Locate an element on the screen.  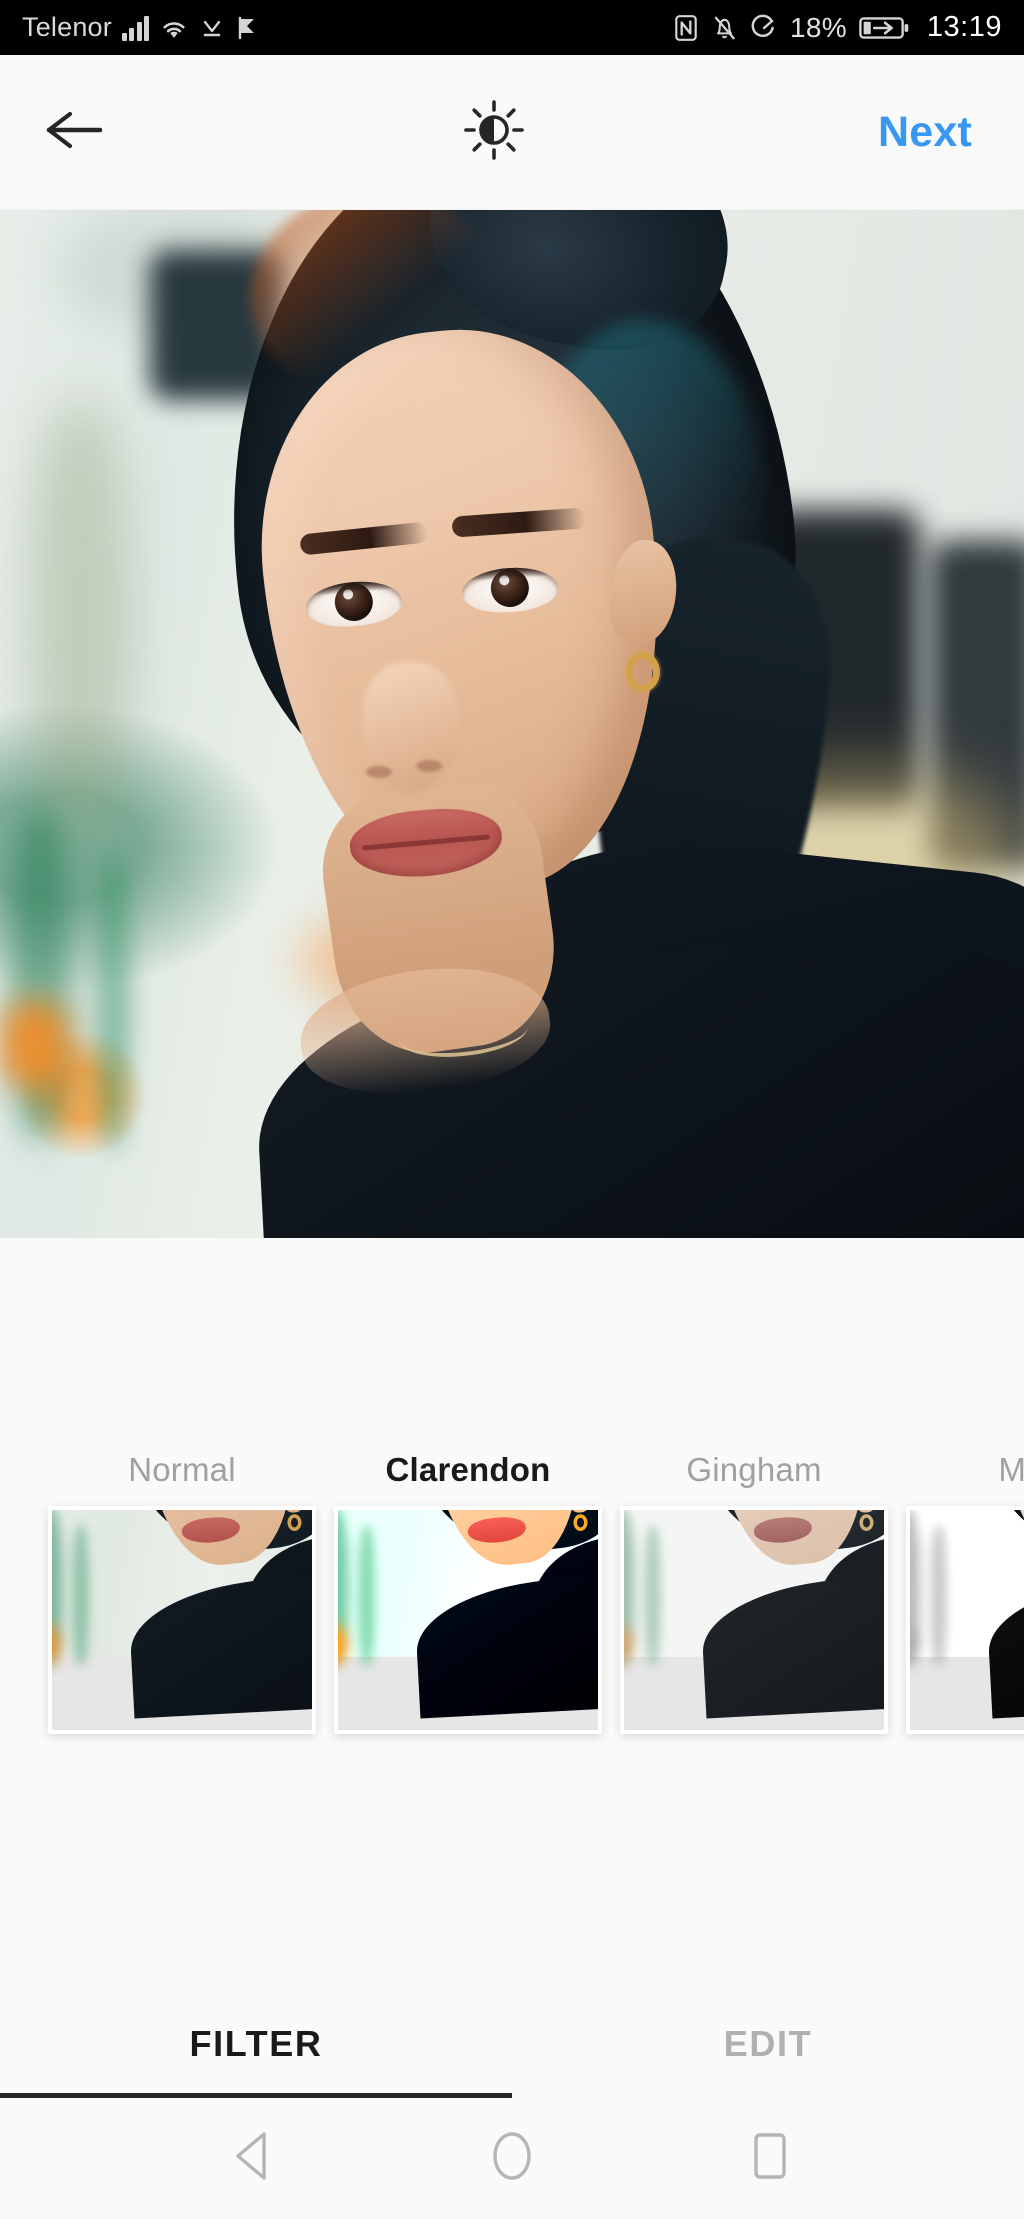
download-icon is located at coordinates (212, 28).